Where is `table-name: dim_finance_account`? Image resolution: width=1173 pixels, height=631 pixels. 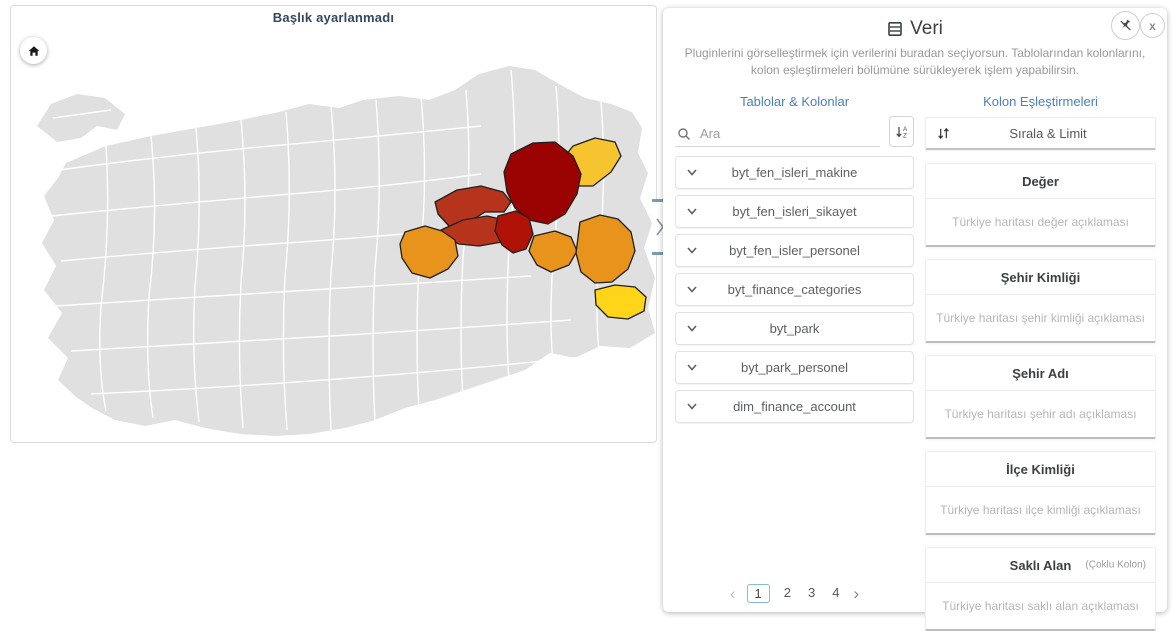
table-name: dim_finance_account is located at coordinates (794, 406).